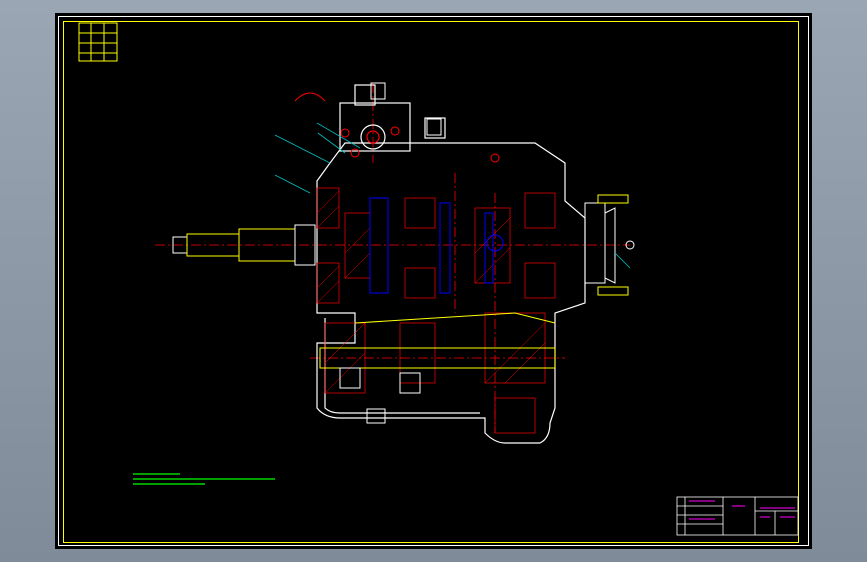  Describe the element at coordinates (204, 479) in the screenshot. I see `technical-notes` at that location.